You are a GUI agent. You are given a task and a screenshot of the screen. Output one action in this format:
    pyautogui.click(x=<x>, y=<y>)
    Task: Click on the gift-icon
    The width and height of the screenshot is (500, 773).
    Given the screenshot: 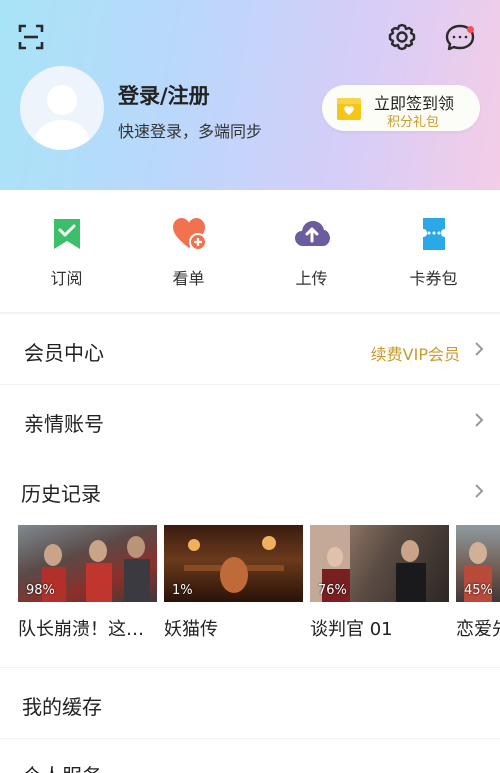 What is the action you would take?
    pyautogui.click(x=349, y=108)
    